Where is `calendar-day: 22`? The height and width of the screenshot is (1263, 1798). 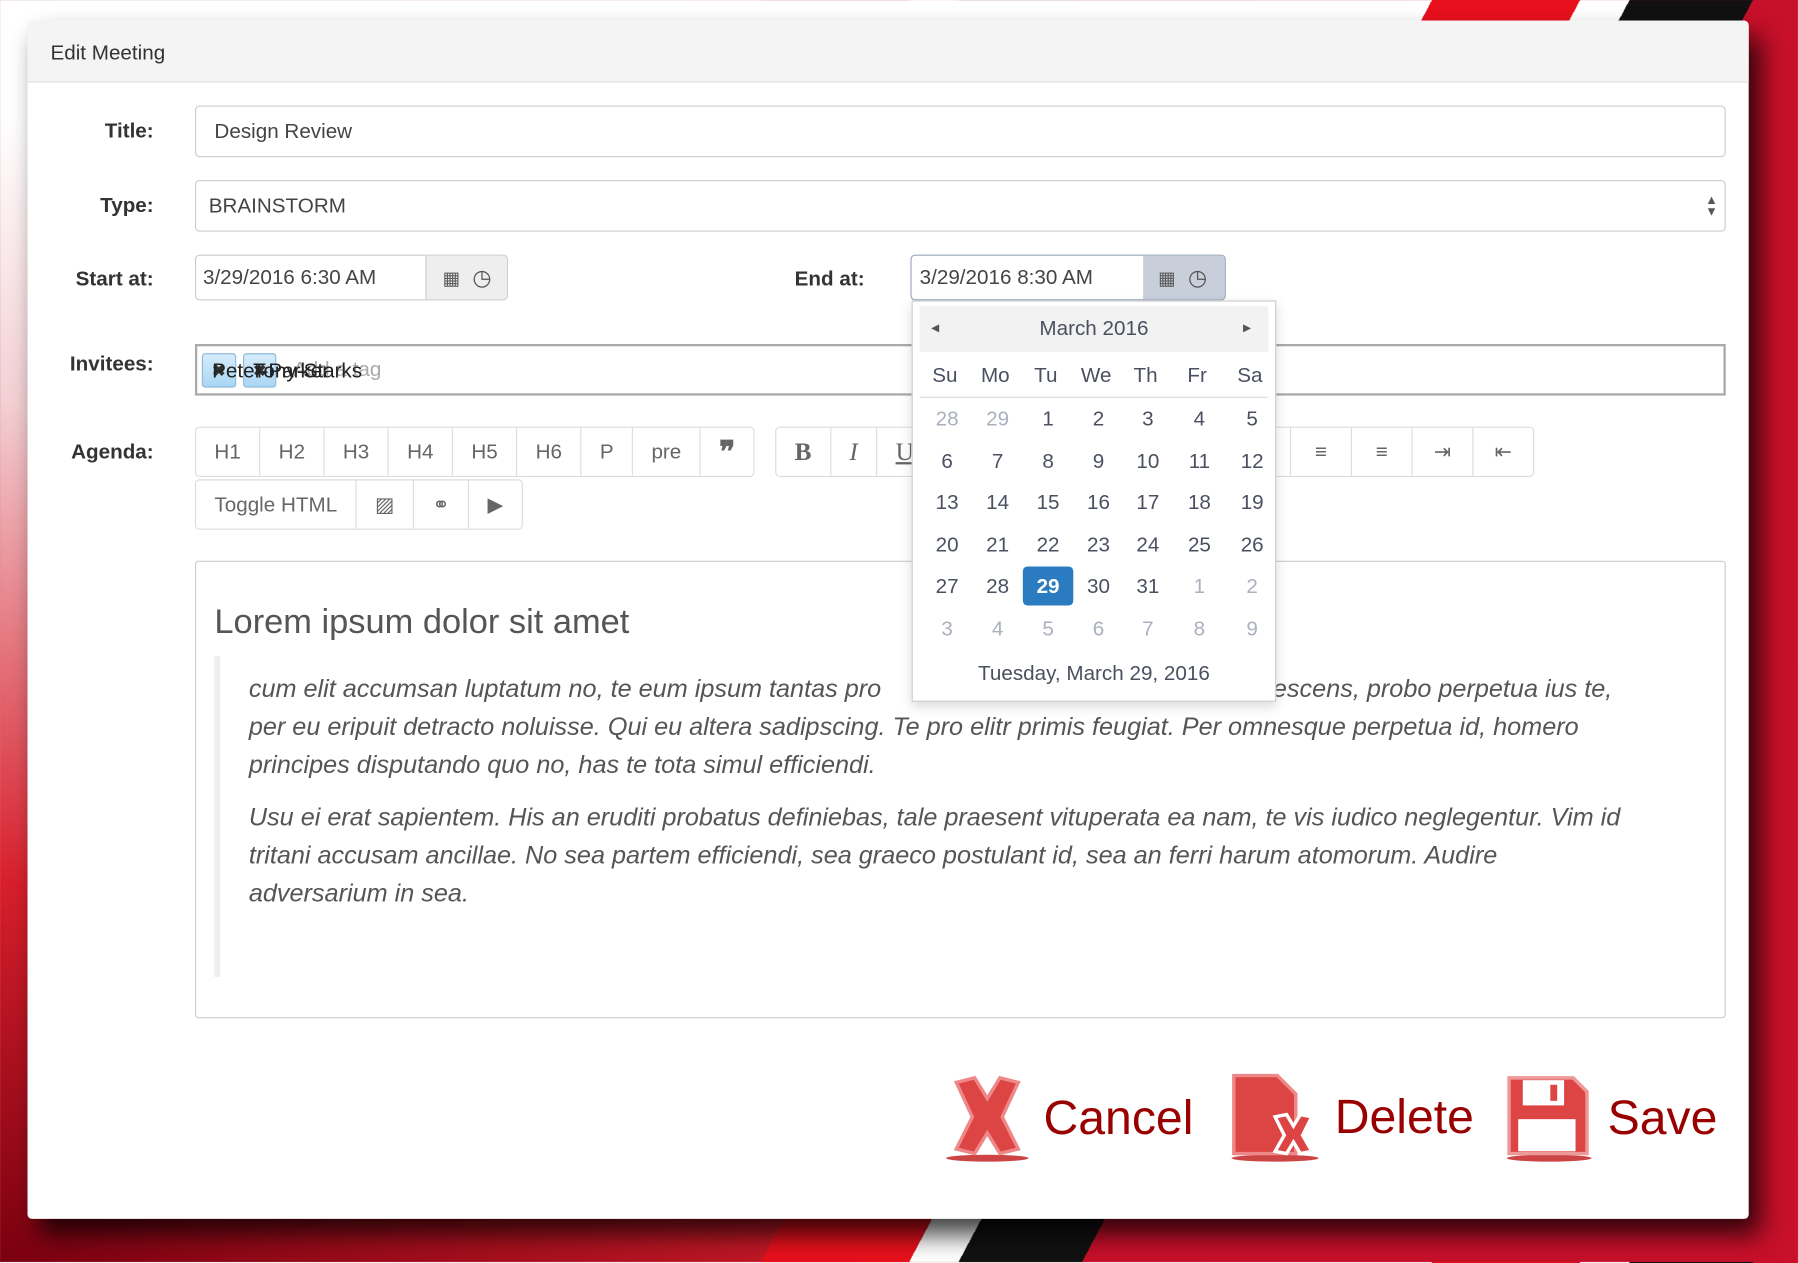
calendar-day: 22 is located at coordinates (1048, 544).